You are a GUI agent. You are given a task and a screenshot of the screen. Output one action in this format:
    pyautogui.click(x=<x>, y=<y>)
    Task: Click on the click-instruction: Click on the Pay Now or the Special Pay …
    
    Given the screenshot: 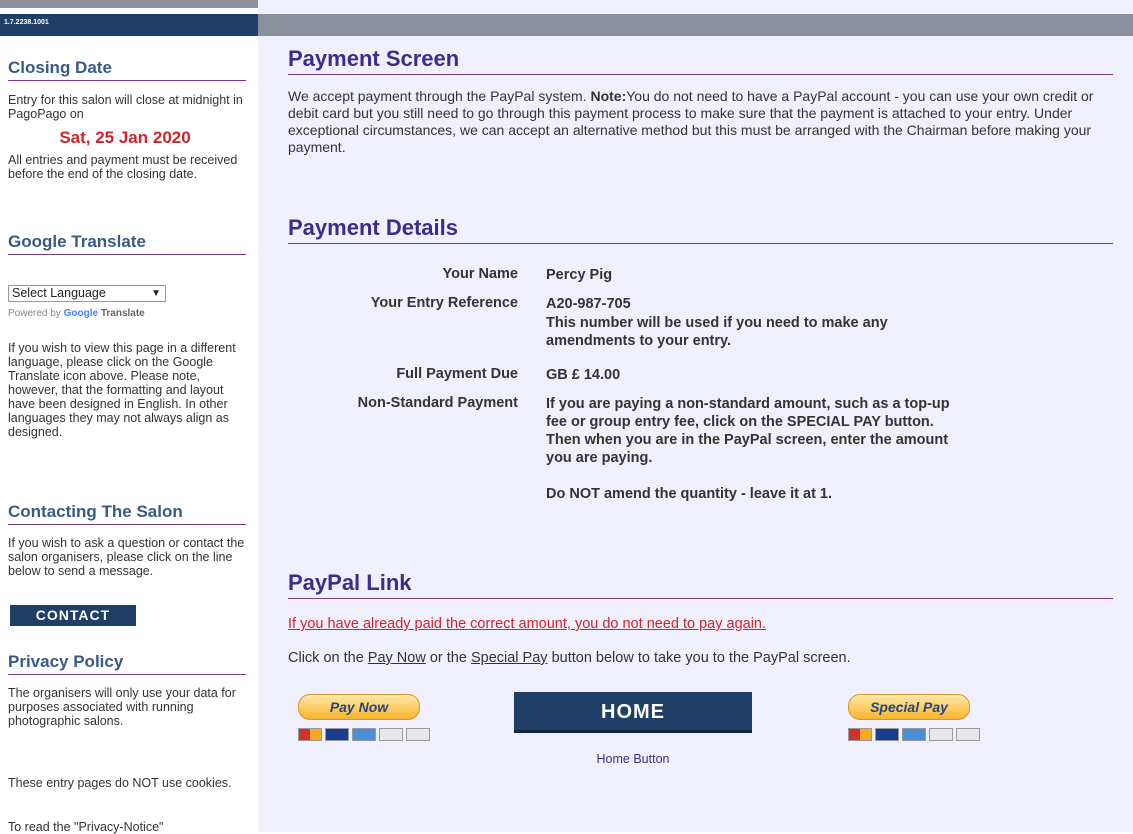 What is the action you would take?
    pyautogui.click(x=569, y=658)
    